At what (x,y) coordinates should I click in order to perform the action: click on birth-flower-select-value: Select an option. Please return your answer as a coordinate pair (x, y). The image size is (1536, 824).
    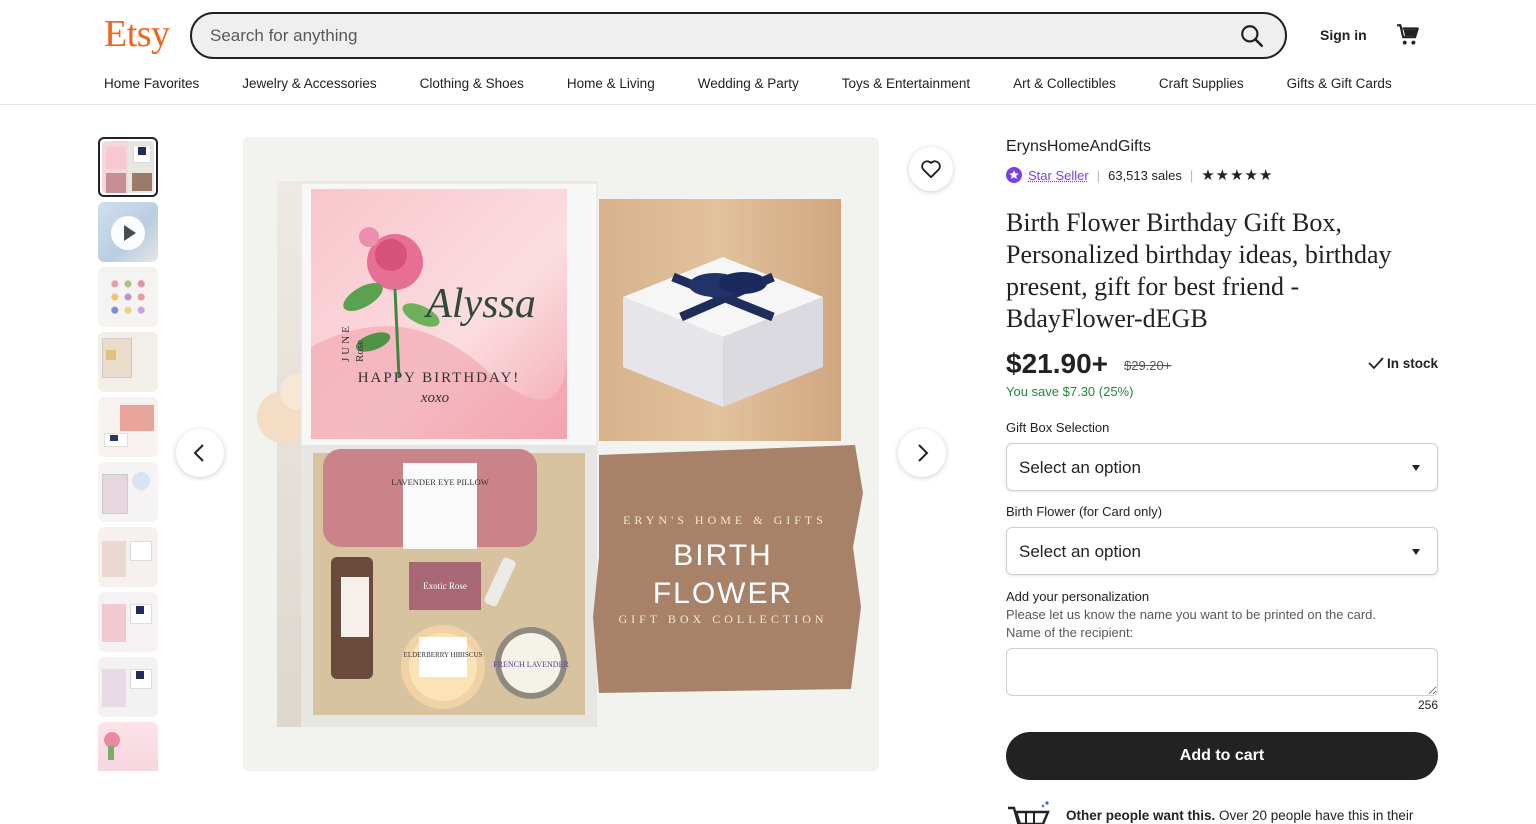
    Looking at the image, I should click on (1080, 551).